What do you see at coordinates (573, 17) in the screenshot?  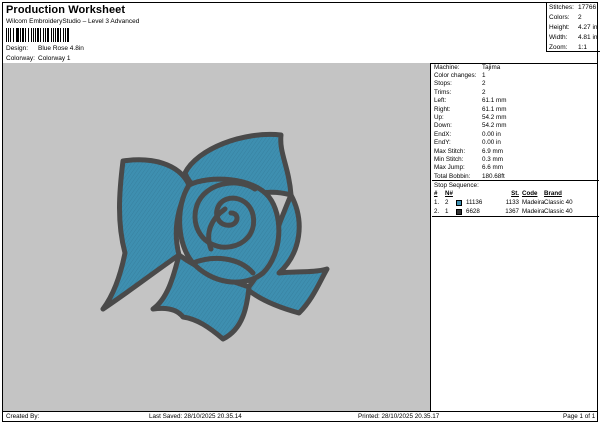 I see `stat-row-colors: Colors: 2` at bounding box center [573, 17].